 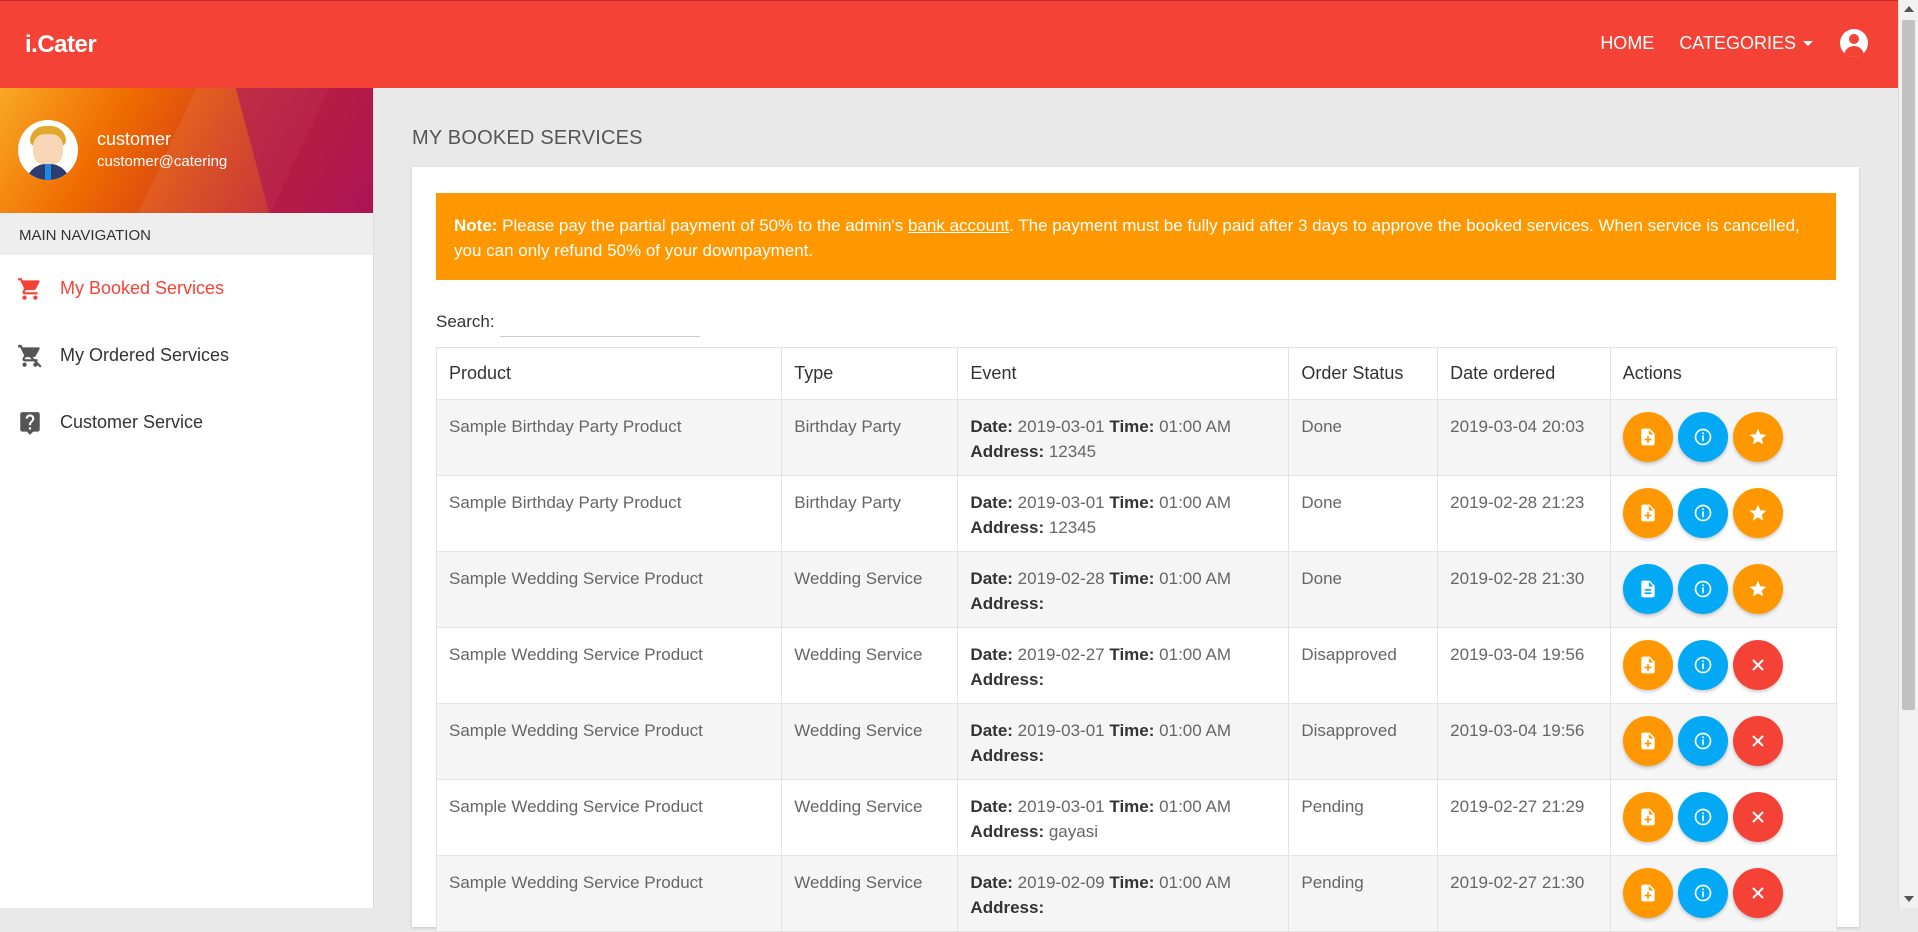 I want to click on account-circle-icon, so click(x=1854, y=43).